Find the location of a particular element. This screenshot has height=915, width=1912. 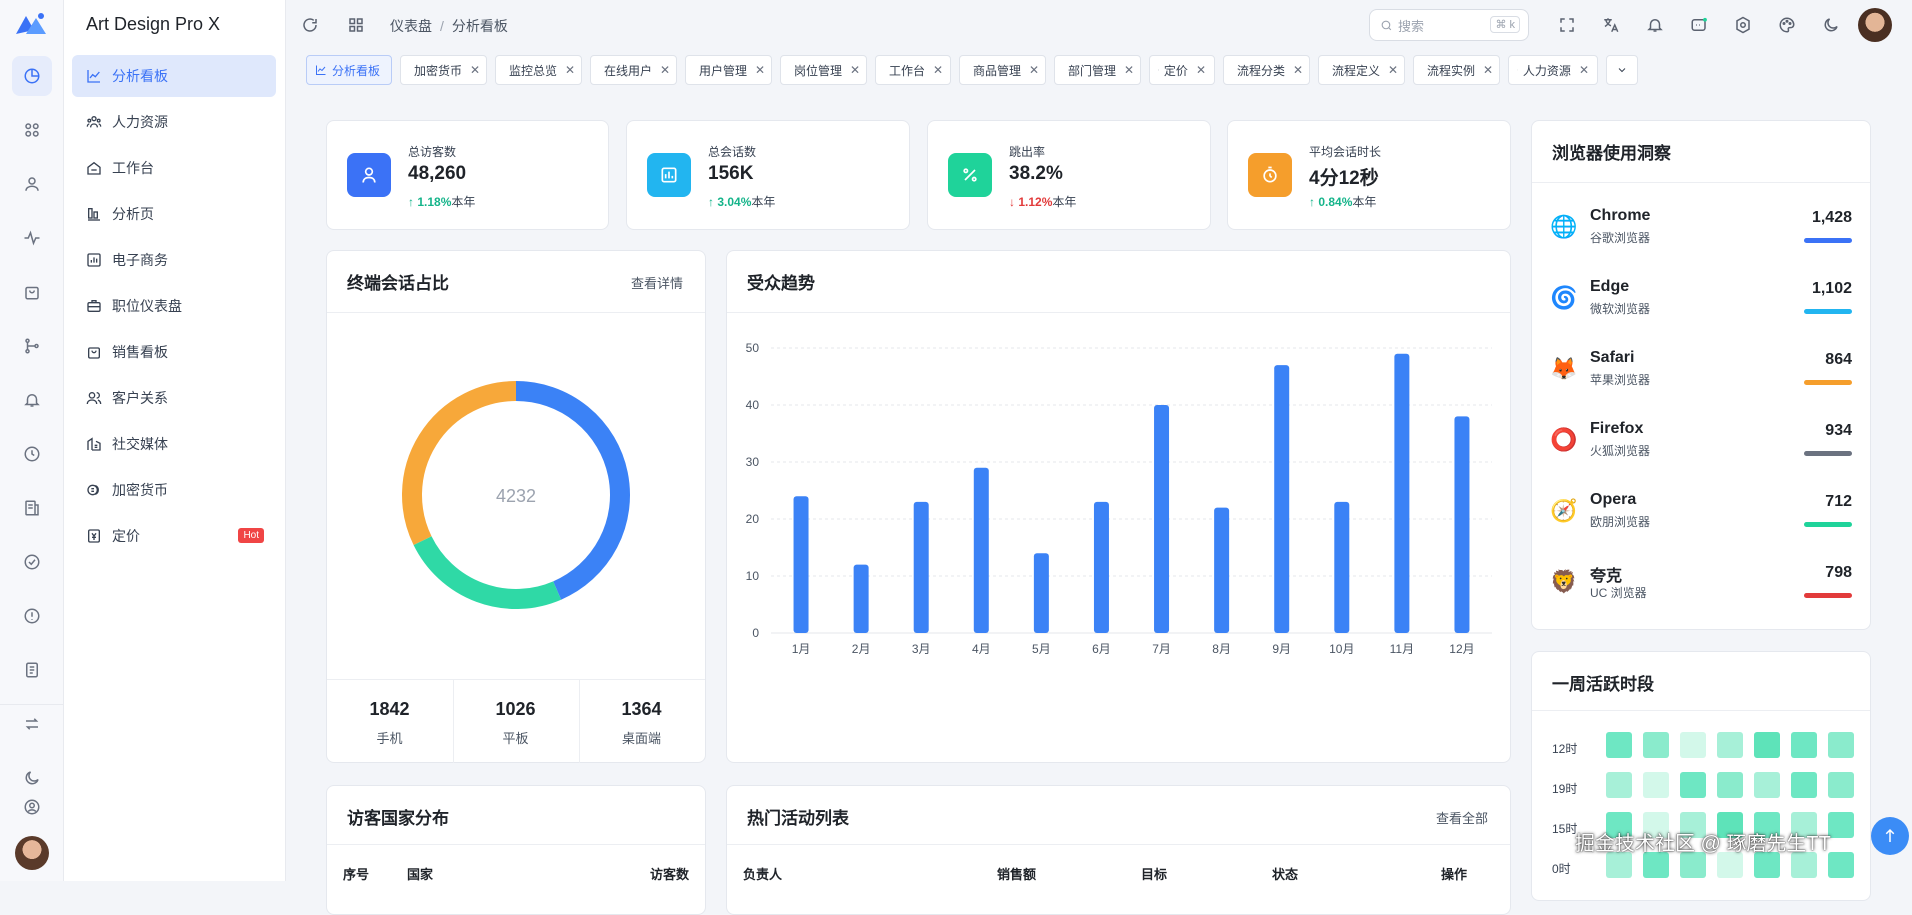

apps-icon is located at coordinates (32, 130).